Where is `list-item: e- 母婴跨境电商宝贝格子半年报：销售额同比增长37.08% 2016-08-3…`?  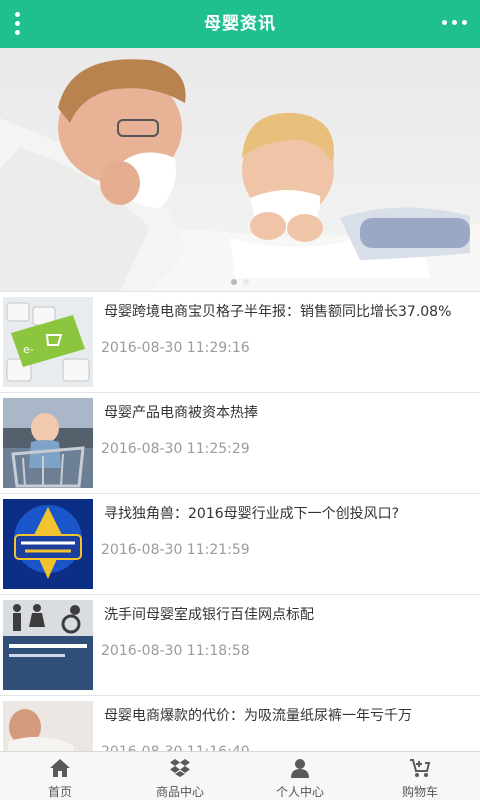 list-item: e- 母婴跨境电商宝贝格子半年报：销售额同比增长37.08% 2016-08-3… is located at coordinates (240, 341).